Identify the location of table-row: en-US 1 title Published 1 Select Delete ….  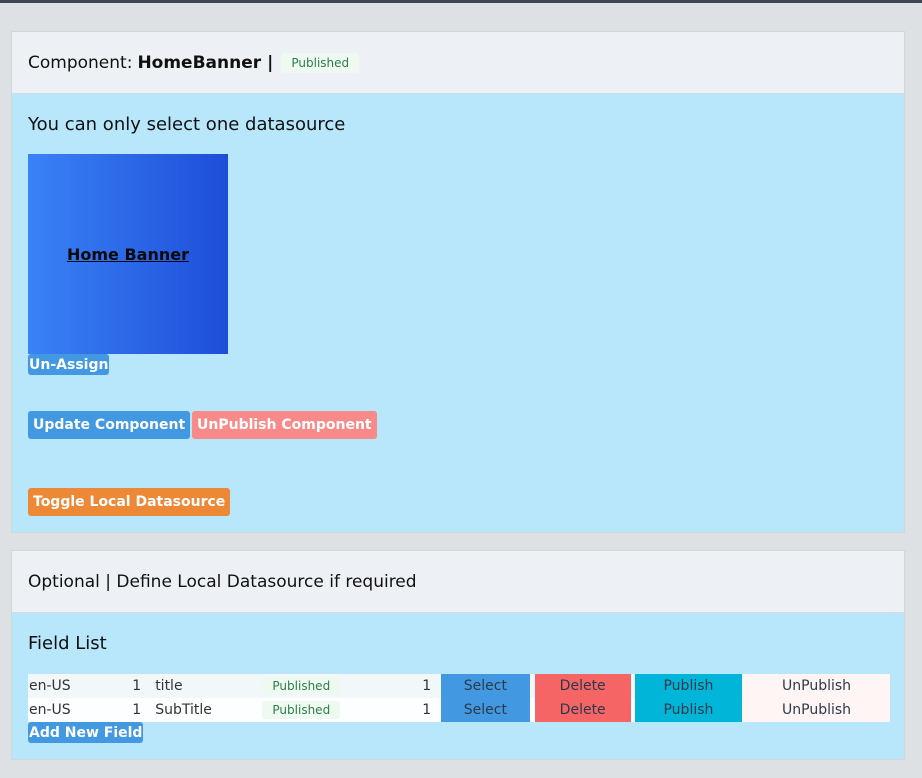
(459, 686).